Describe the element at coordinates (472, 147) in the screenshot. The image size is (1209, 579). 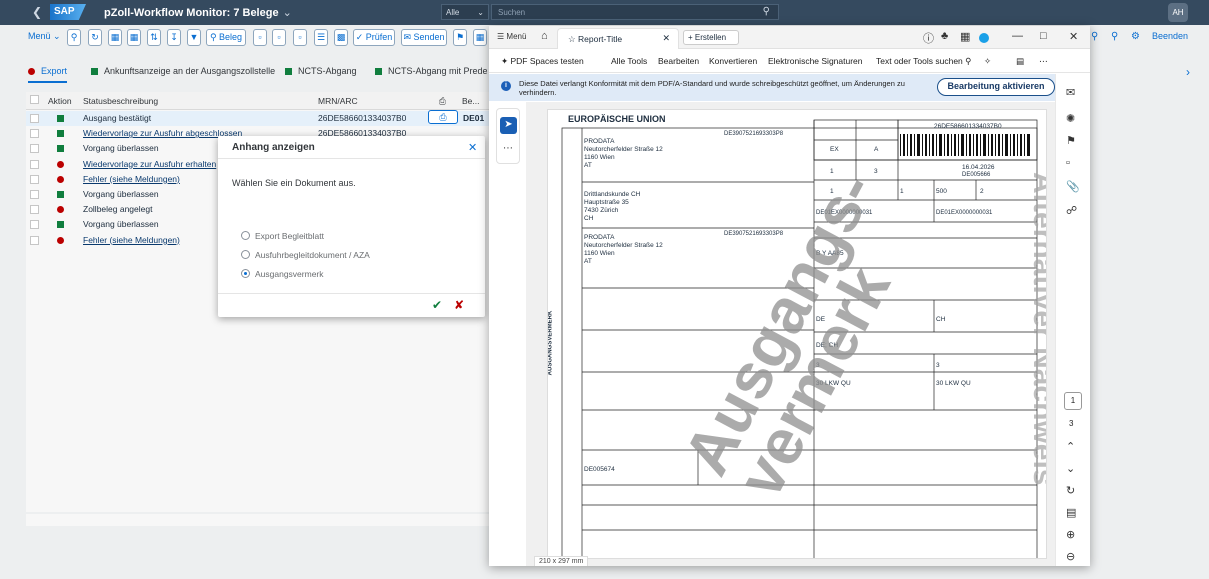
I see `close-icon: ✕` at that location.